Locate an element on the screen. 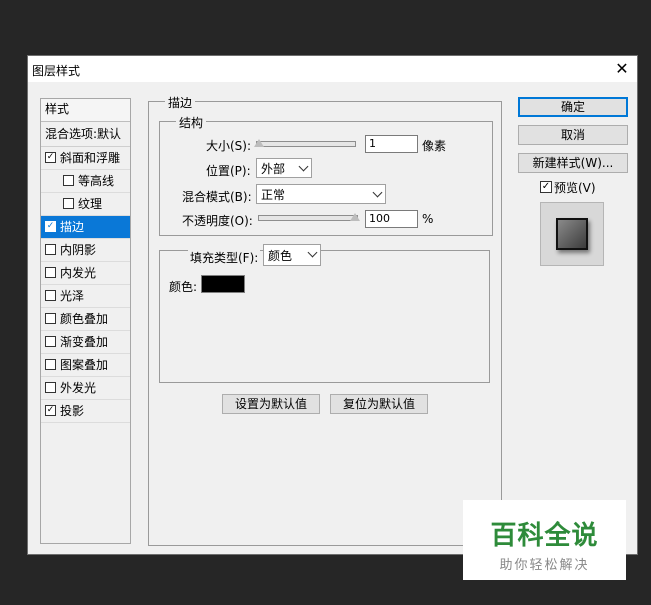 This screenshot has width=651, height=605. blend-mode-label: 混合模式(B): is located at coordinates (217, 197).